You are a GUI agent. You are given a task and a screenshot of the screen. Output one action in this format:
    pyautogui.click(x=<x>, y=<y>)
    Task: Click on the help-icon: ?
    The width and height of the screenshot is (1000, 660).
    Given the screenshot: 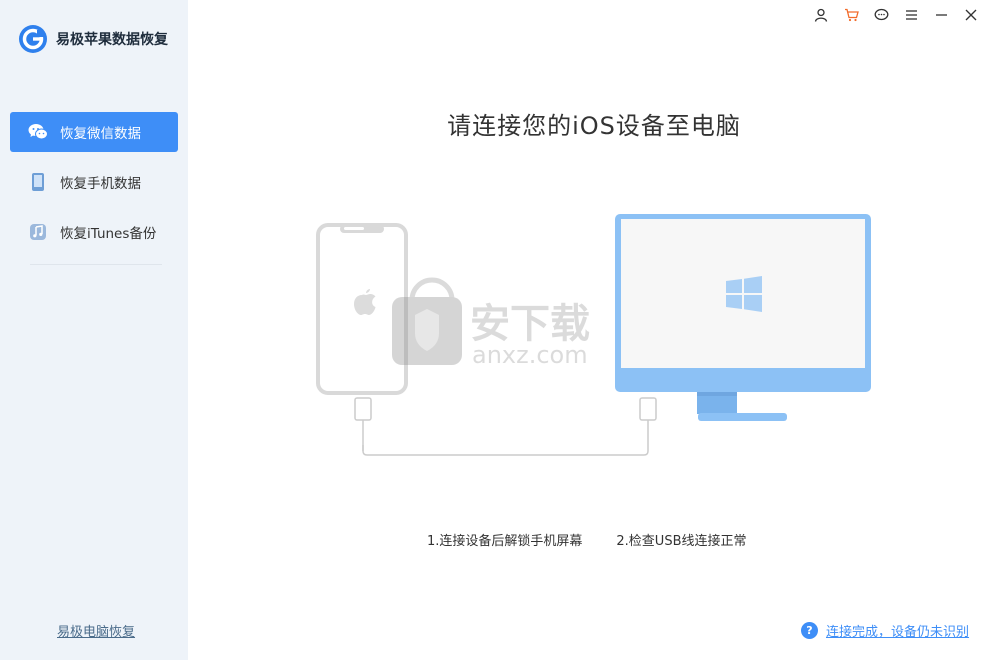 What is the action you would take?
    pyautogui.click(x=809, y=630)
    